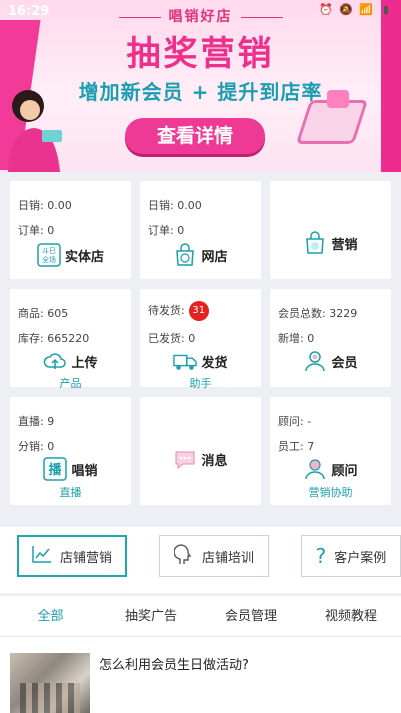  What do you see at coordinates (195, 136) in the screenshot?
I see `view-details-button: 查看详情` at bounding box center [195, 136].